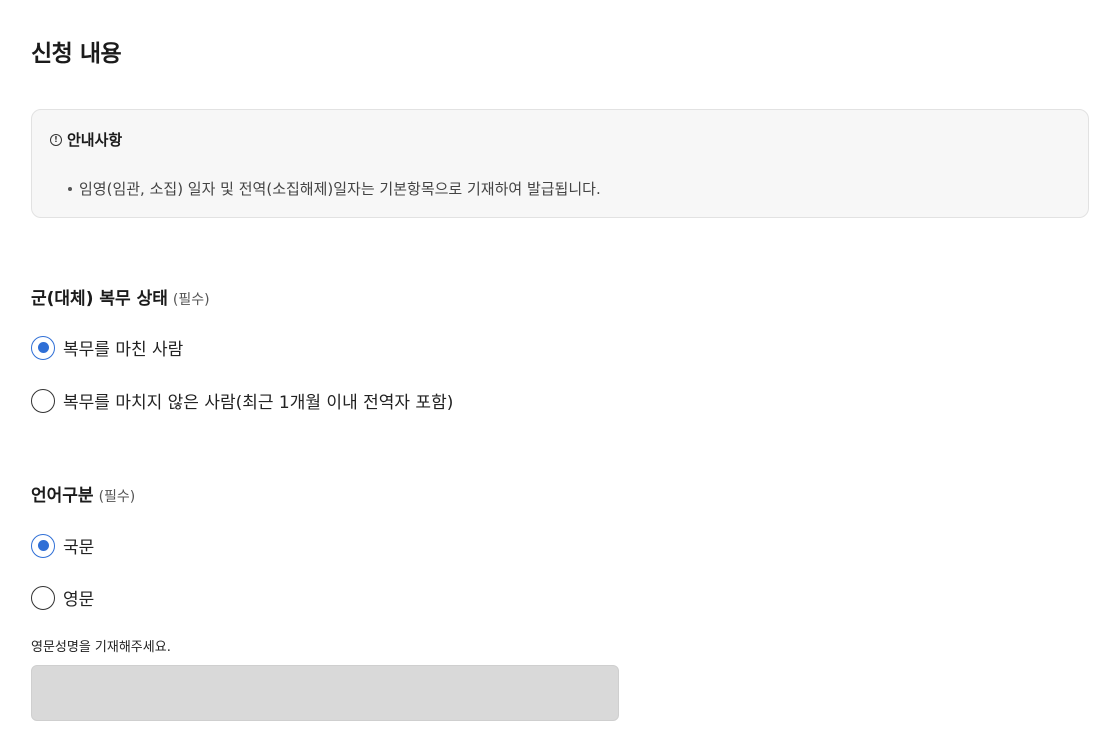 This screenshot has height=742, width=1117. I want to click on english-name-input, so click(325, 693).